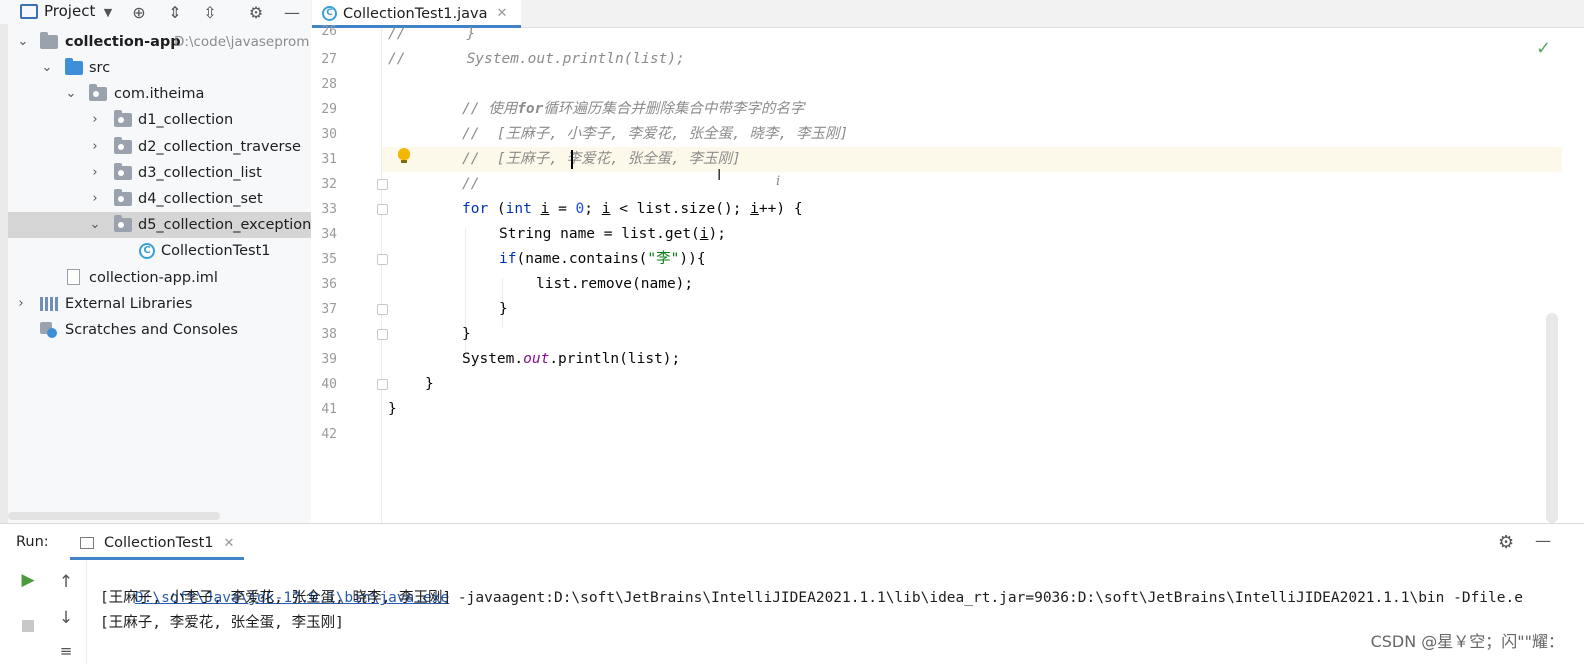  I want to click on tree-item-d3-collection-list: › d3_collection_list, so click(155, 173).